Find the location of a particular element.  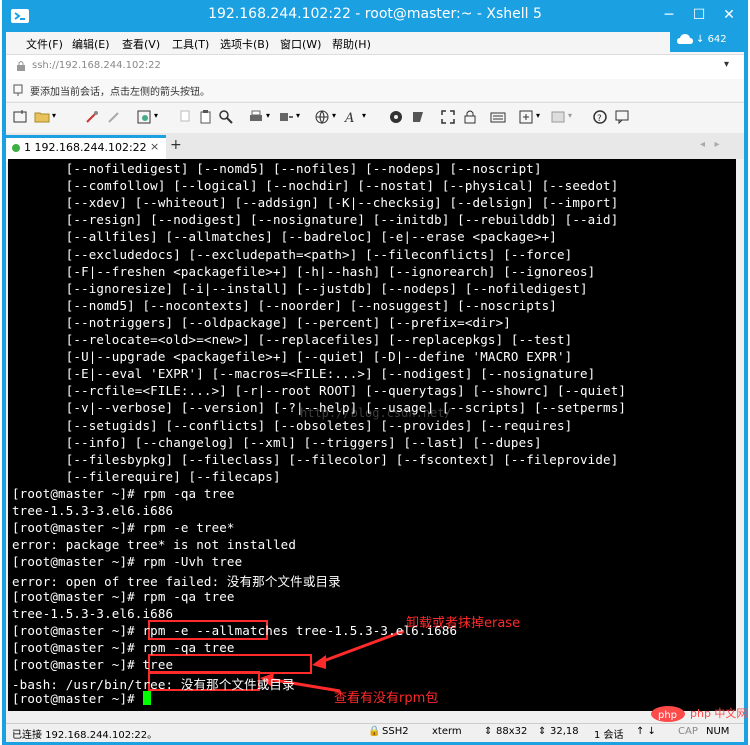

transfer-icon is located at coordinates (286, 117).